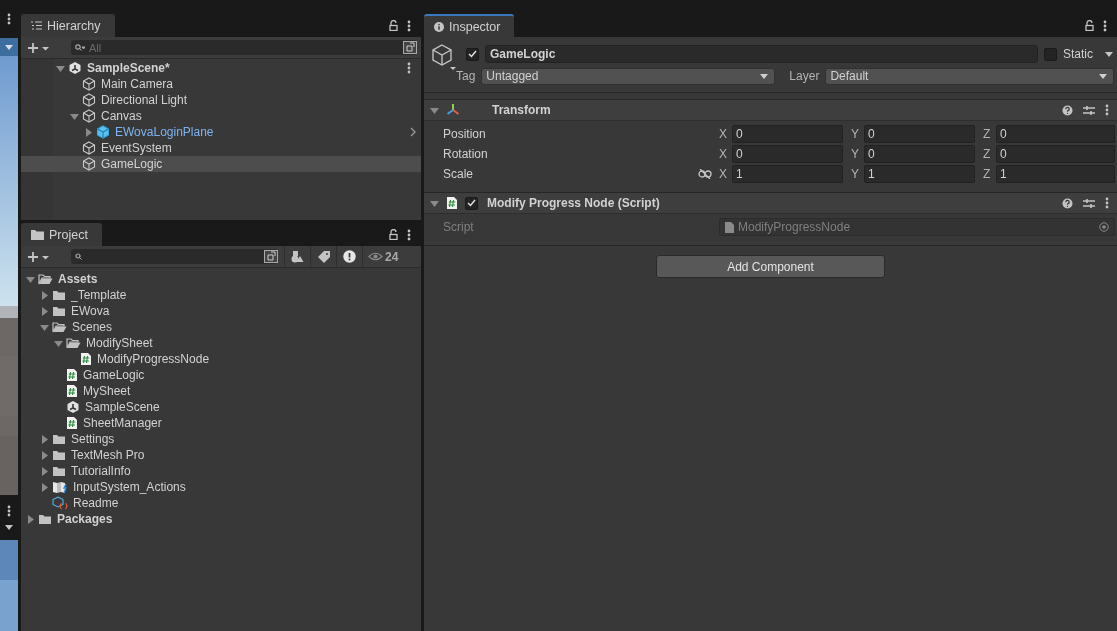  I want to click on tree-item: SampleScene*, so click(221, 68).